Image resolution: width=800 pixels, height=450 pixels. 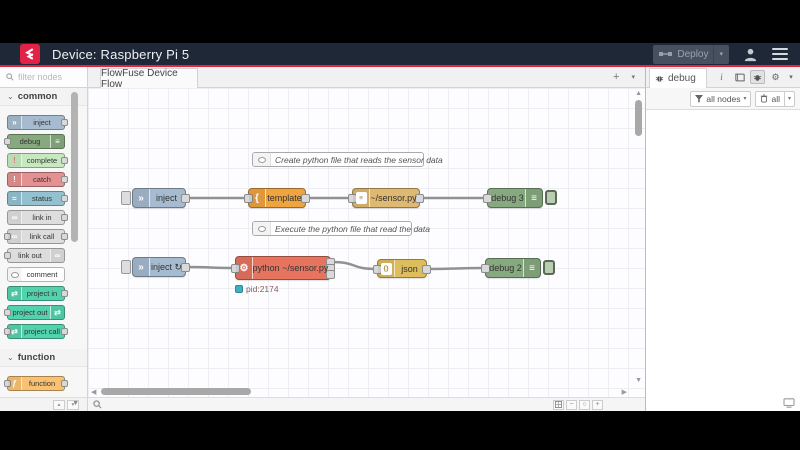 What do you see at coordinates (750, 54) in the screenshot?
I see `user-icon` at bounding box center [750, 54].